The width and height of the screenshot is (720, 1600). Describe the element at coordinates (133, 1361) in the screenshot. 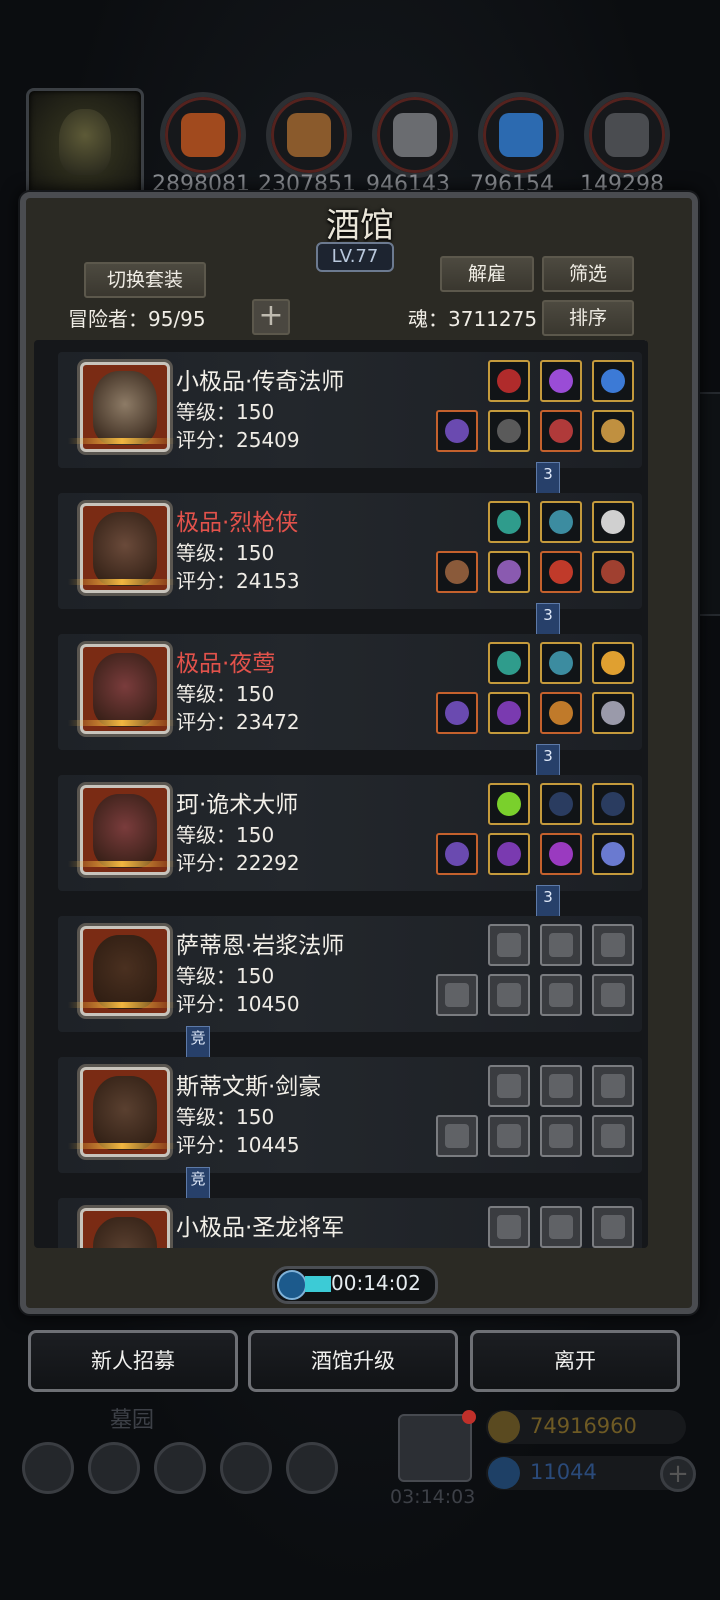

I see `recruit-button: 新人招募` at that location.